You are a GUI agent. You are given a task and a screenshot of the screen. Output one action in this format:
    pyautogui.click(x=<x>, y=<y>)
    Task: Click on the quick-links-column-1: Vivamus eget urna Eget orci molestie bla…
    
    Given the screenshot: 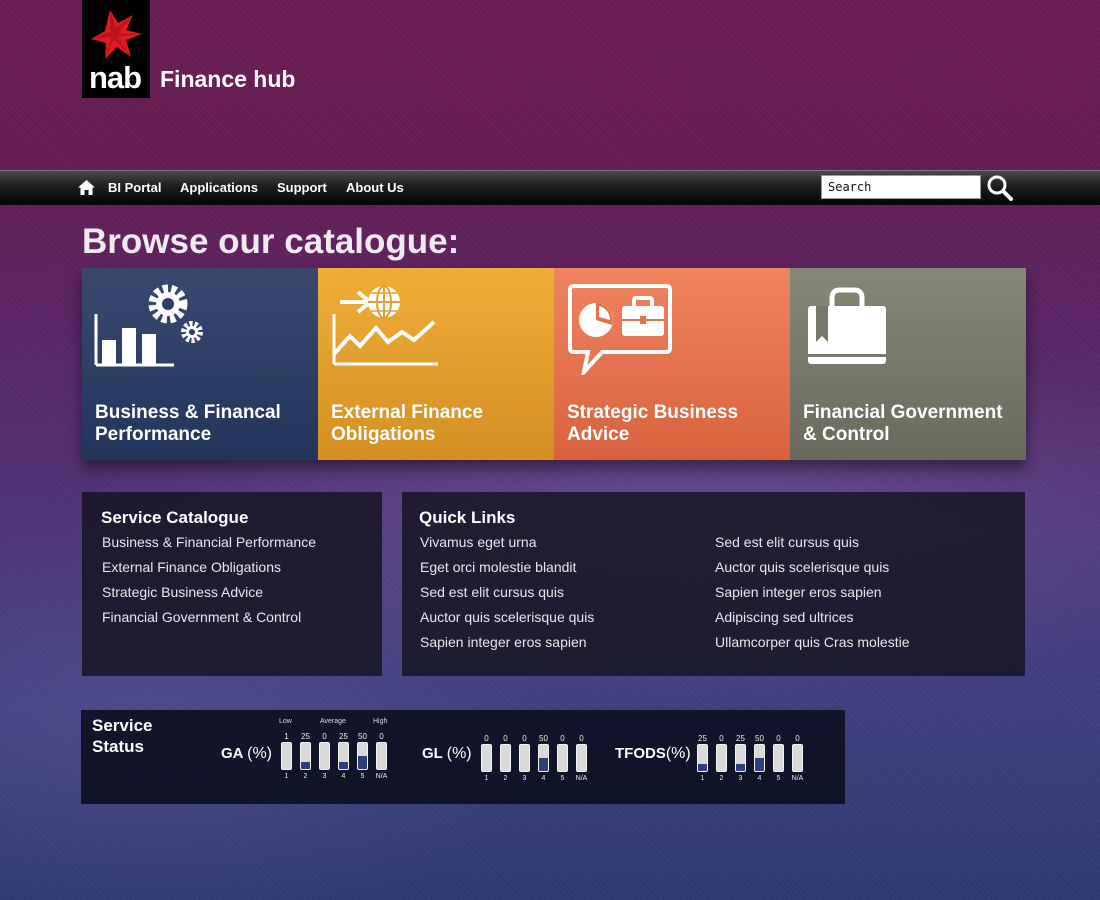 What is the action you would take?
    pyautogui.click(x=507, y=592)
    